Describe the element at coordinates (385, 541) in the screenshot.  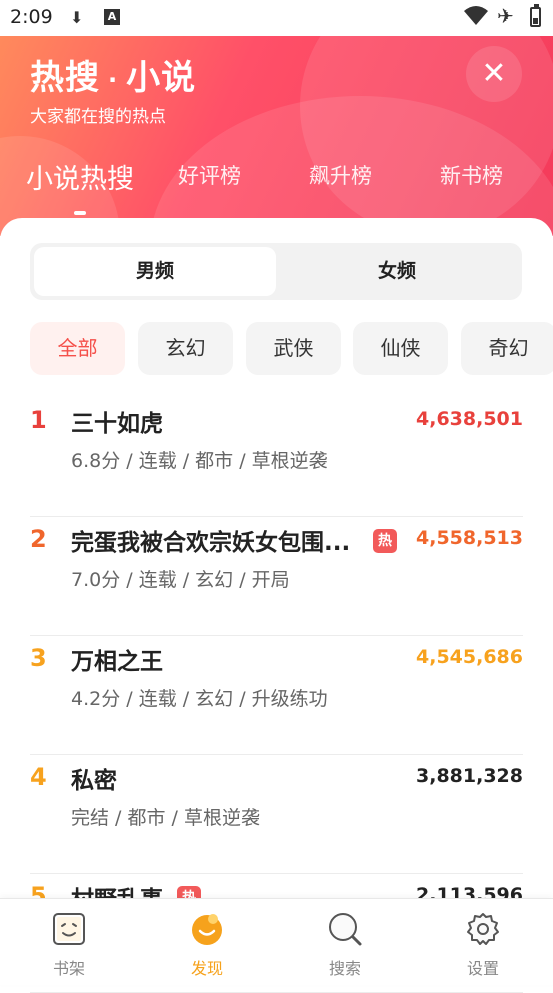
I see `hot-badge: 热` at that location.